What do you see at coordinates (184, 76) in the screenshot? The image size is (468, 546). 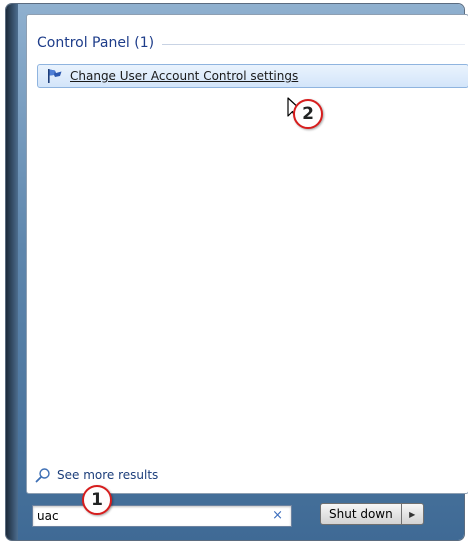 I see `result-item-label: Change User Account Control settings` at bounding box center [184, 76].